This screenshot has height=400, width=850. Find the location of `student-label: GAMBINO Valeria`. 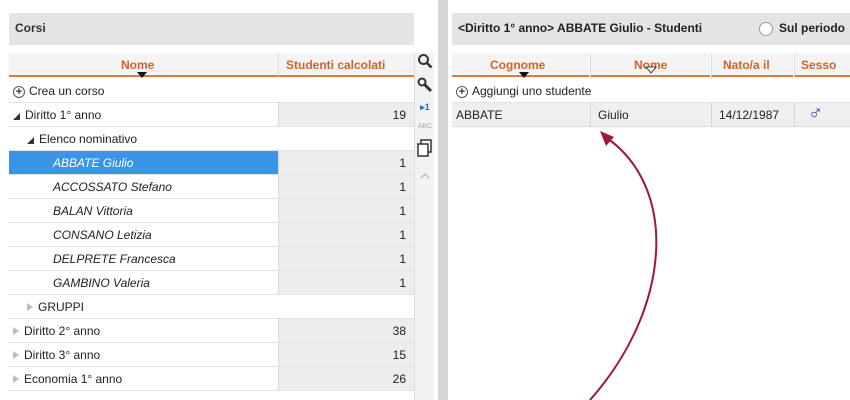

student-label: GAMBINO Valeria is located at coordinates (101, 283).